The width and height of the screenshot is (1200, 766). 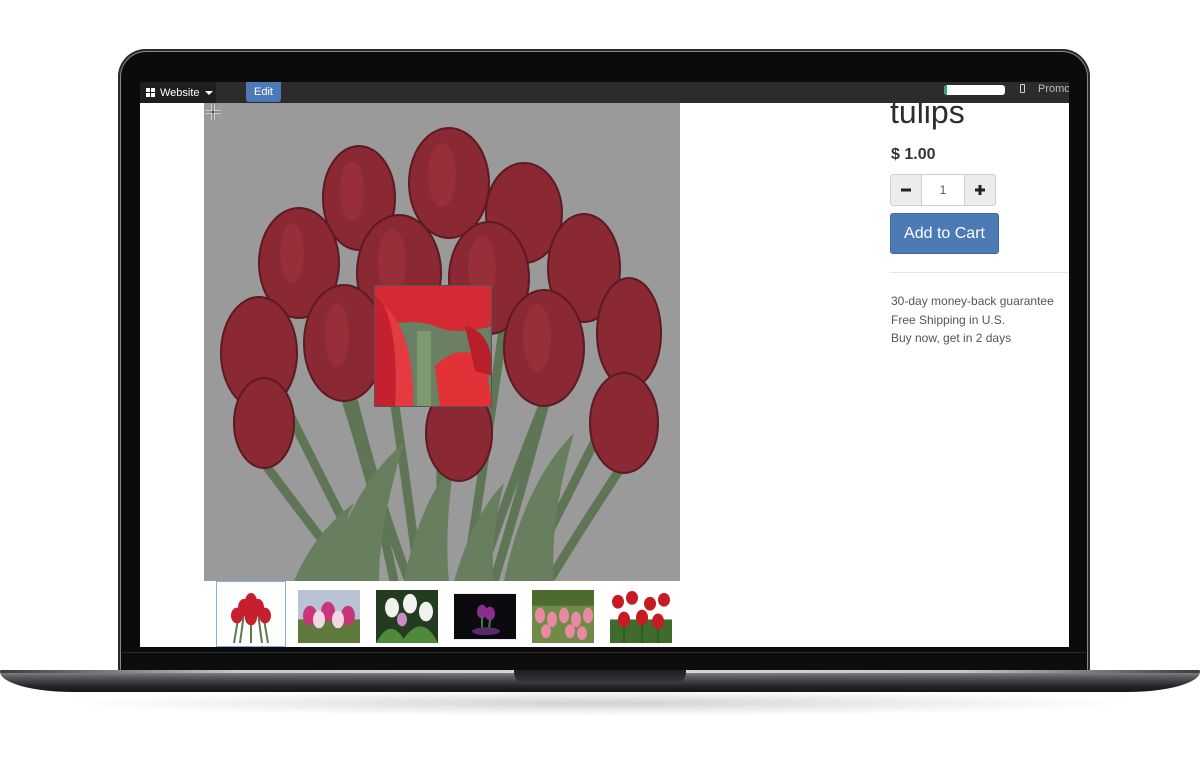 I want to click on white-tulips-thumbnail, so click(x=407, y=614).